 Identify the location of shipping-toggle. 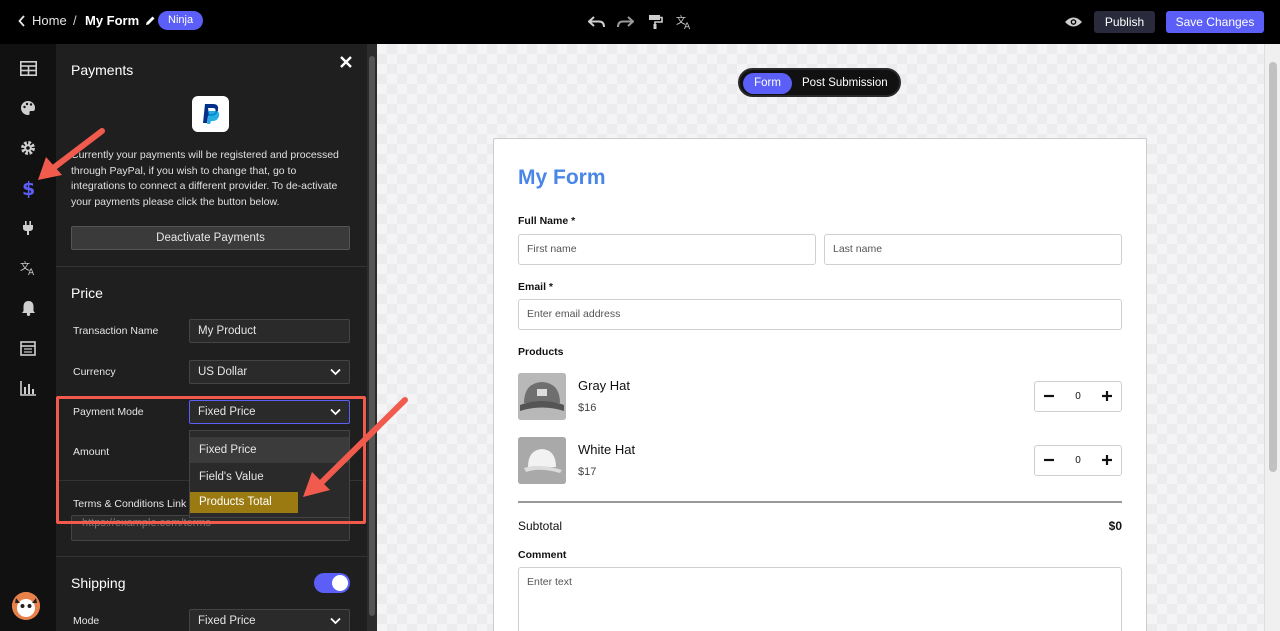
(332, 583).